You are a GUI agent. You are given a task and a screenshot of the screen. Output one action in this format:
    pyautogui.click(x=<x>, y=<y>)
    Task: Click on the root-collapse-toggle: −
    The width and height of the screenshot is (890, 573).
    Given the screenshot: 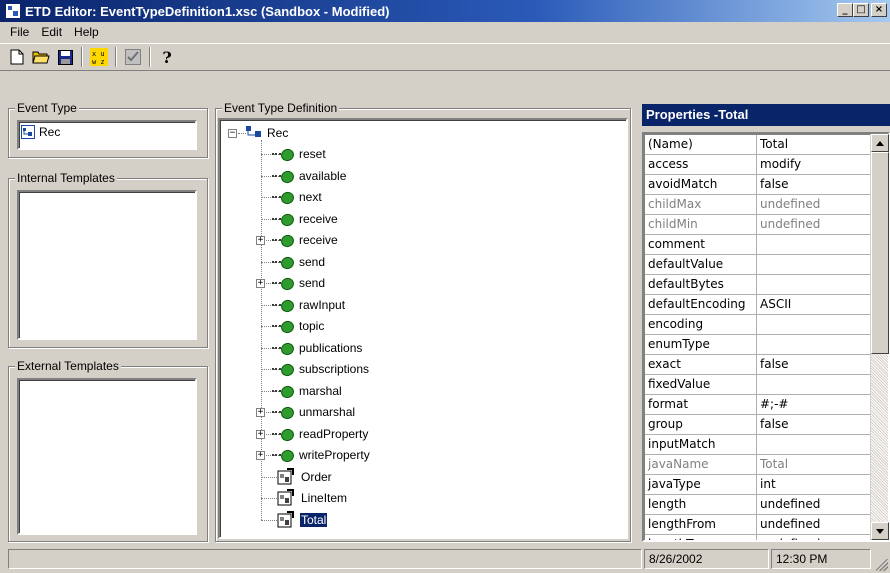 What is the action you would take?
    pyautogui.click(x=232, y=133)
    